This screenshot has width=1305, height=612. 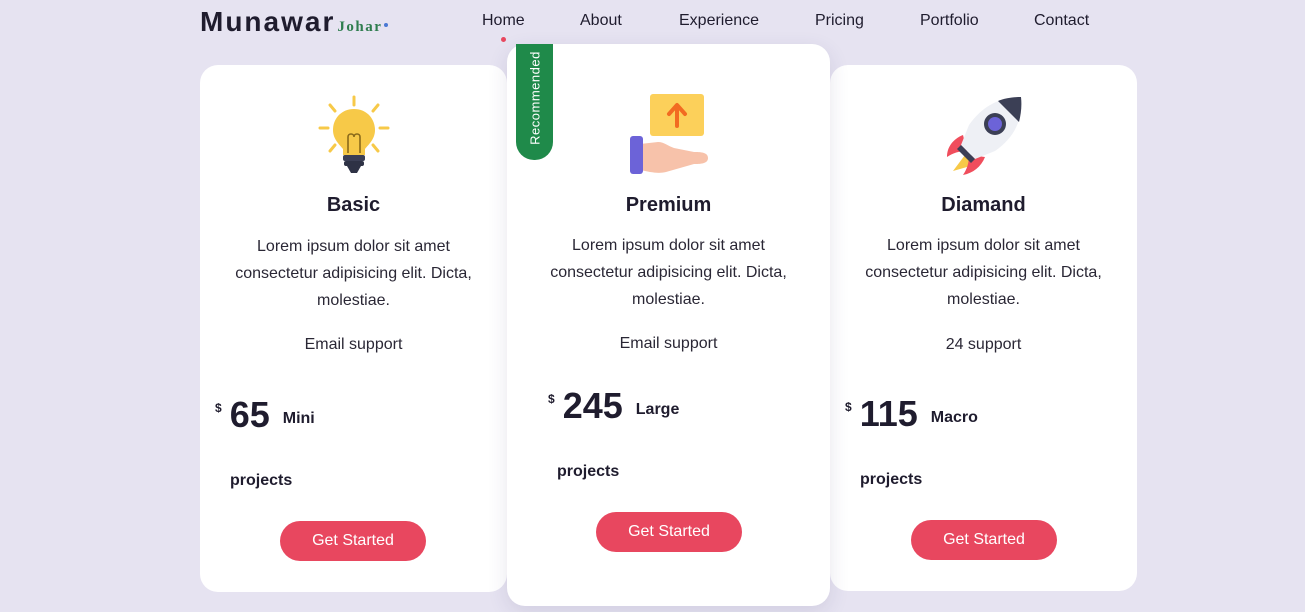 I want to click on nav-home: Home, so click(x=503, y=27).